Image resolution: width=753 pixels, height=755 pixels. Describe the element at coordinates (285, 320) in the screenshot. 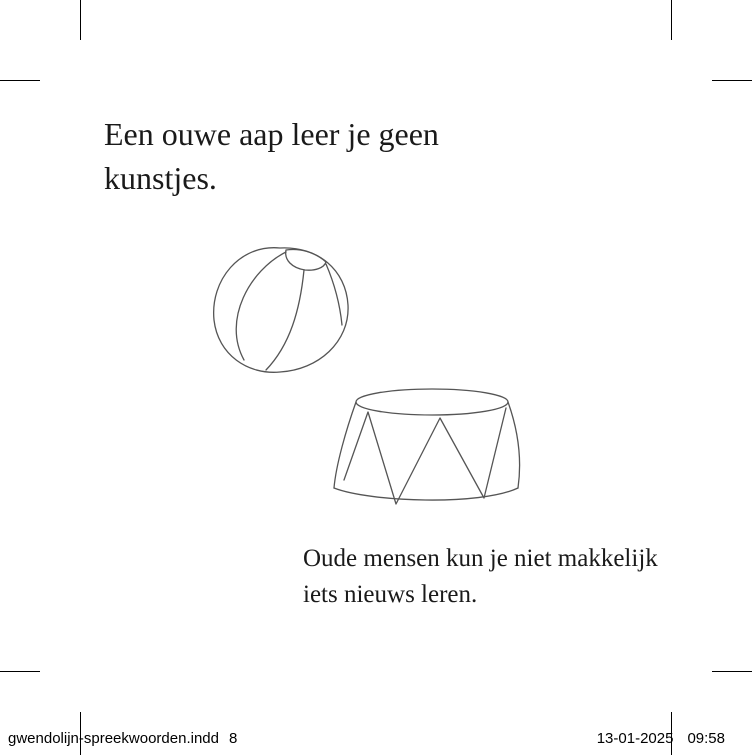

I see `ball-stripe-right` at that location.